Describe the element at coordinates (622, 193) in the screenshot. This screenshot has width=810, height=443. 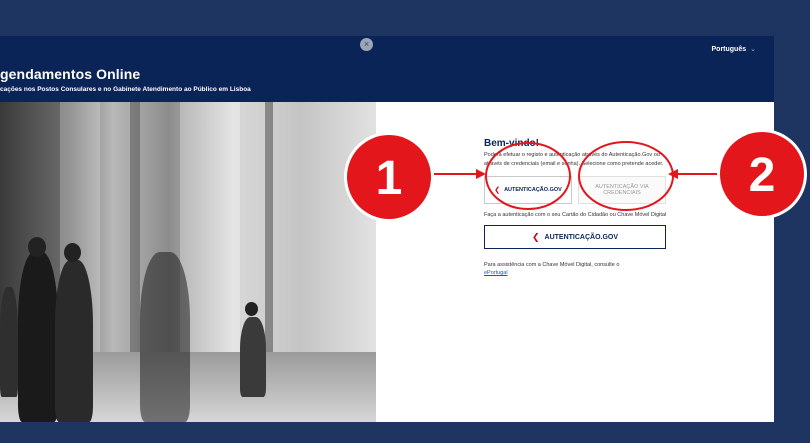
I see `credentials-option-label-2: CREDENCIAIS` at that location.